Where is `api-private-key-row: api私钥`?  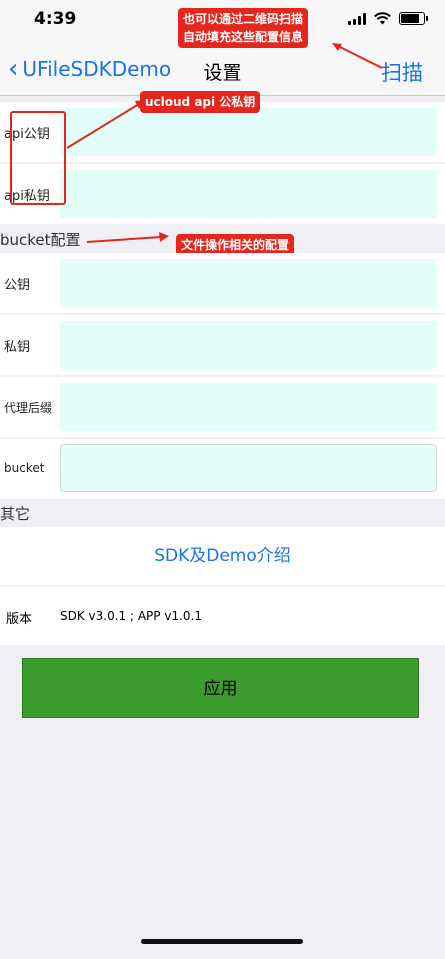 api-private-key-row: api私钥 is located at coordinates (222, 194).